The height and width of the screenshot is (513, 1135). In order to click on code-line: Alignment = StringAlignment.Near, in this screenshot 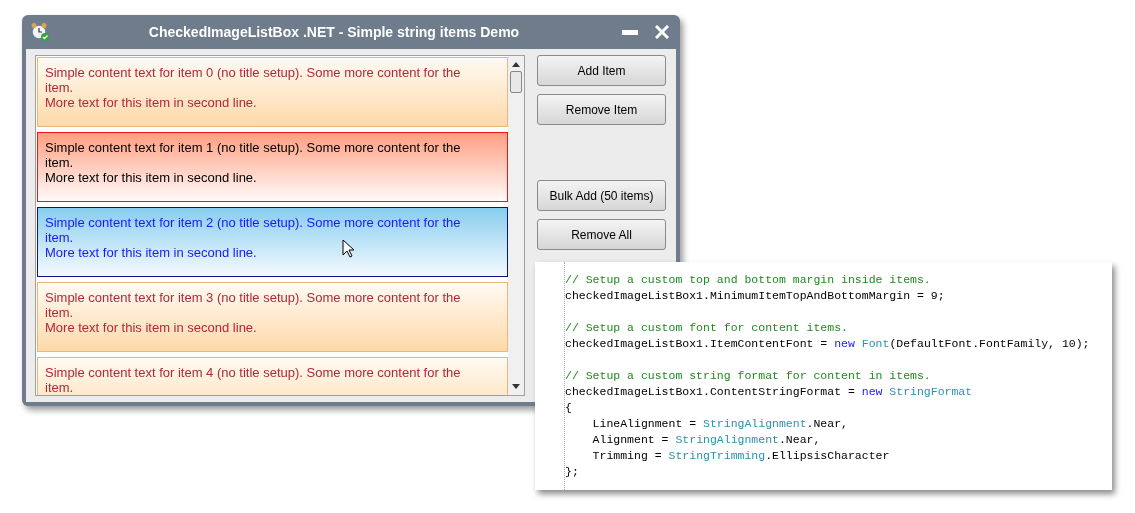, I will do `click(706, 439)`.